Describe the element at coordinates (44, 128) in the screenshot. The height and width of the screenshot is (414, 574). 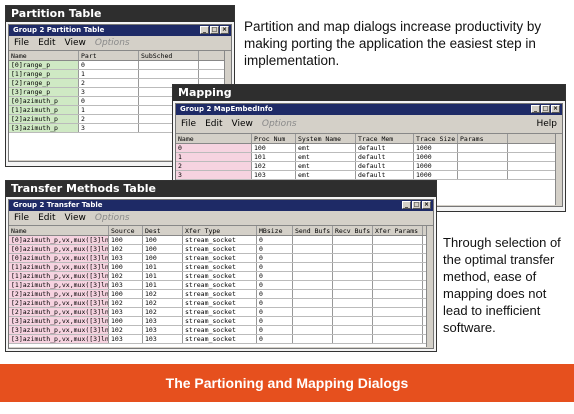
I see `table-cell: [3]azimuth_p` at that location.